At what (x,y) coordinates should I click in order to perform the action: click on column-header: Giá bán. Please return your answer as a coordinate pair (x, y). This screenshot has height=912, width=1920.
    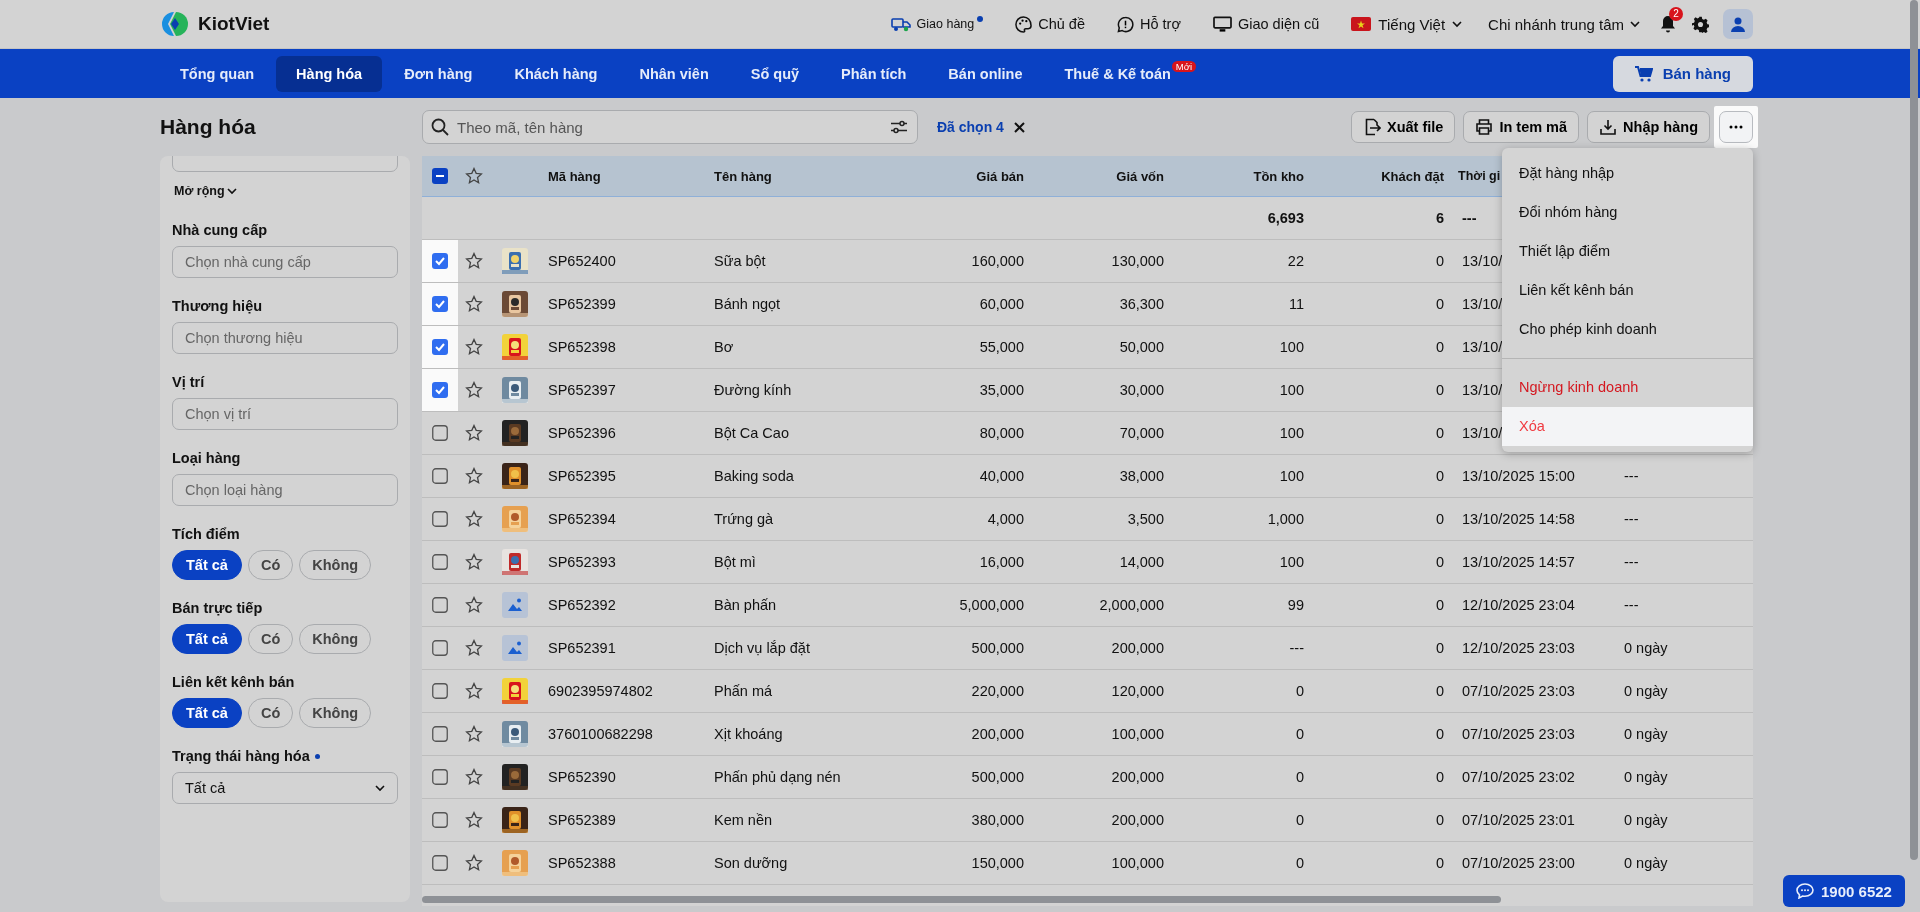
    Looking at the image, I should click on (1000, 176).